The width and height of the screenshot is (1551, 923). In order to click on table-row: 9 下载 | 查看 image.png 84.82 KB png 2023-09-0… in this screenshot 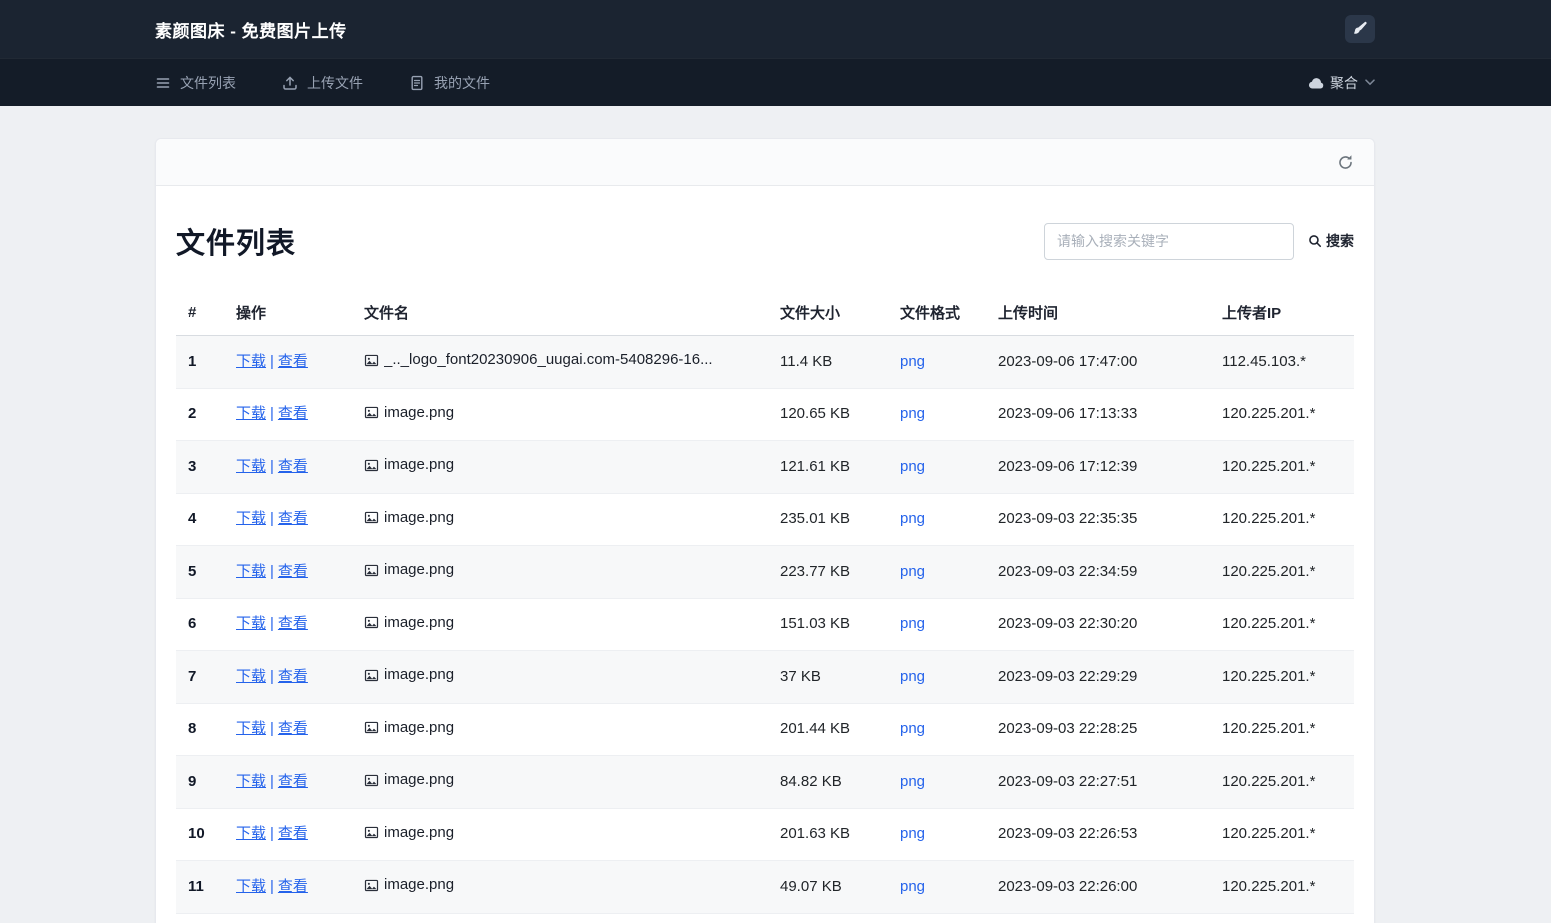, I will do `click(765, 781)`.